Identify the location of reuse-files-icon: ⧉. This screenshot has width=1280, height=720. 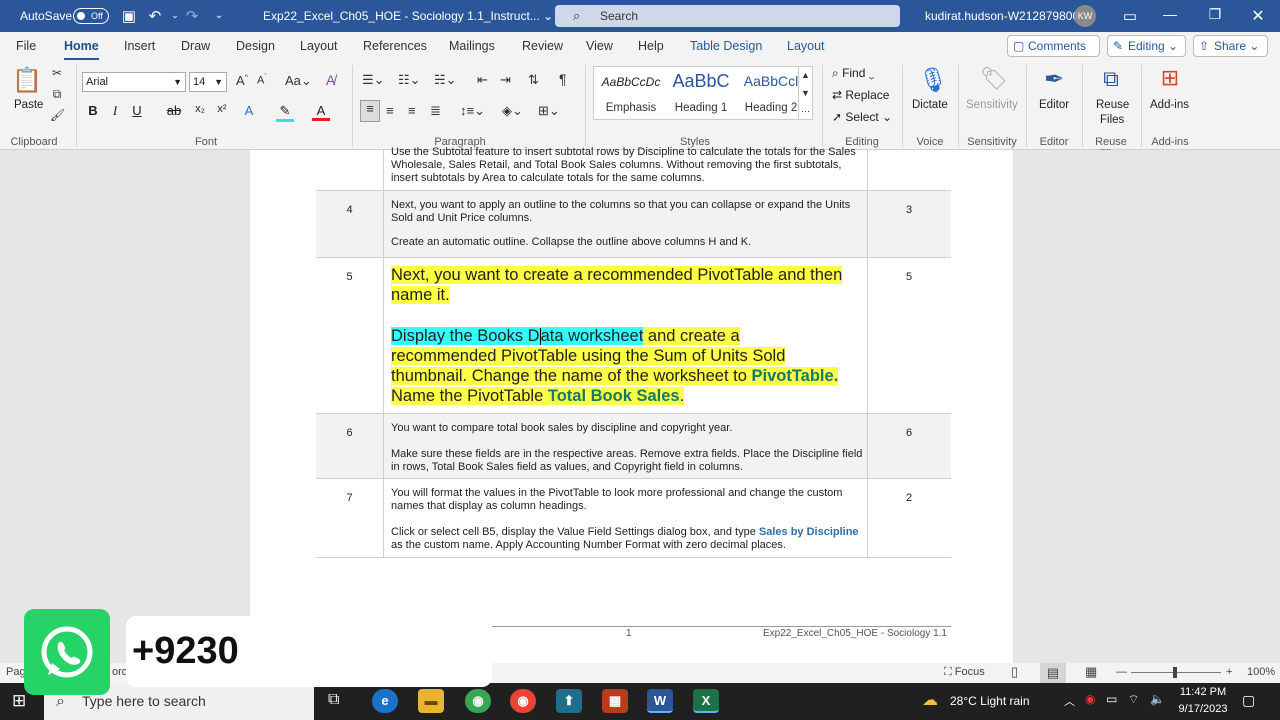
(1111, 79).